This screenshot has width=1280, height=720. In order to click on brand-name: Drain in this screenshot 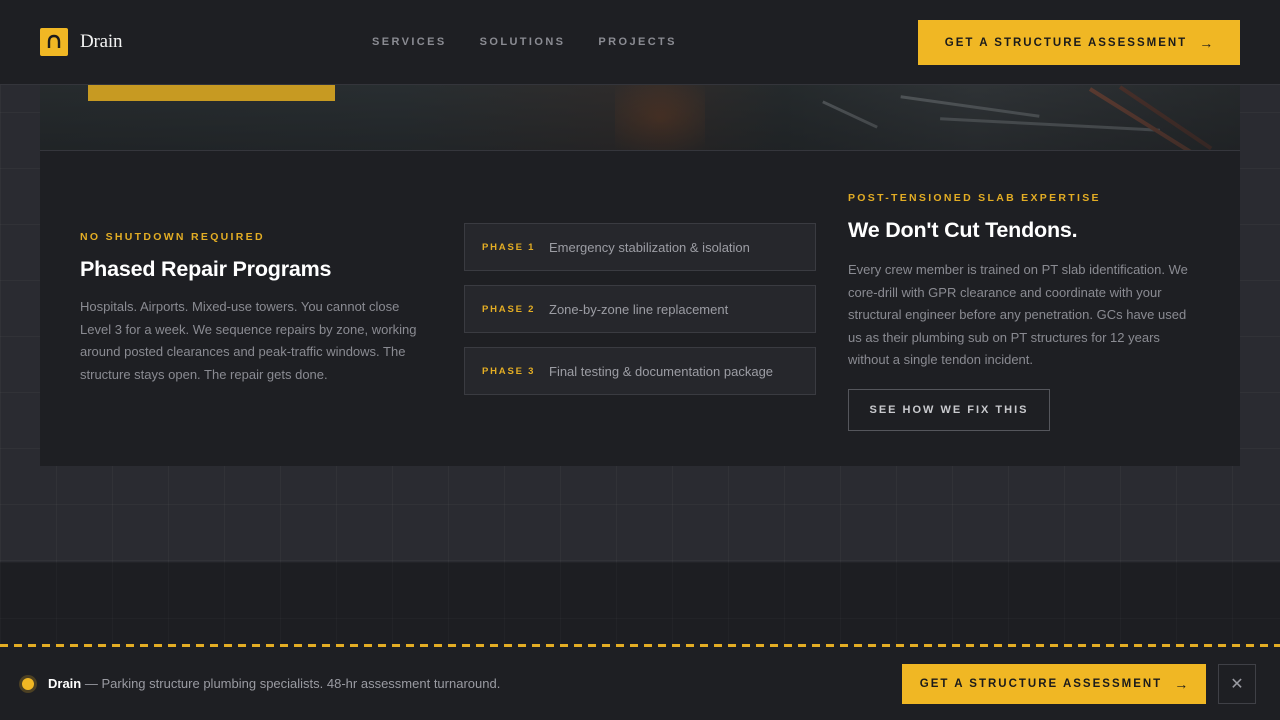, I will do `click(101, 41)`.